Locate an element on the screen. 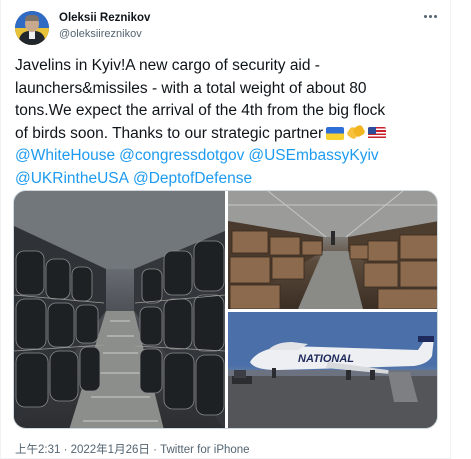 The width and height of the screenshot is (471, 459). avatar is located at coordinates (32, 28).